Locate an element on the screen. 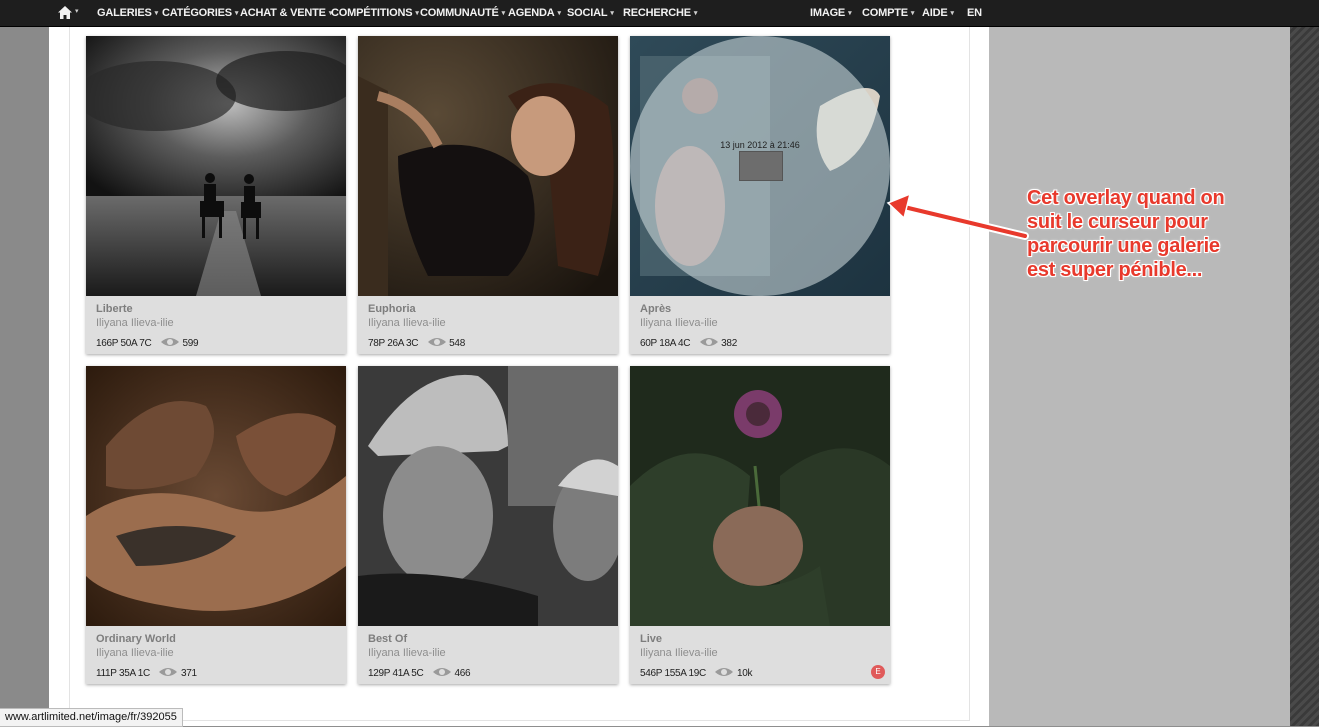 The width and height of the screenshot is (1319, 727). card-stats: 111P 35A 1C 371 is located at coordinates (146, 672).